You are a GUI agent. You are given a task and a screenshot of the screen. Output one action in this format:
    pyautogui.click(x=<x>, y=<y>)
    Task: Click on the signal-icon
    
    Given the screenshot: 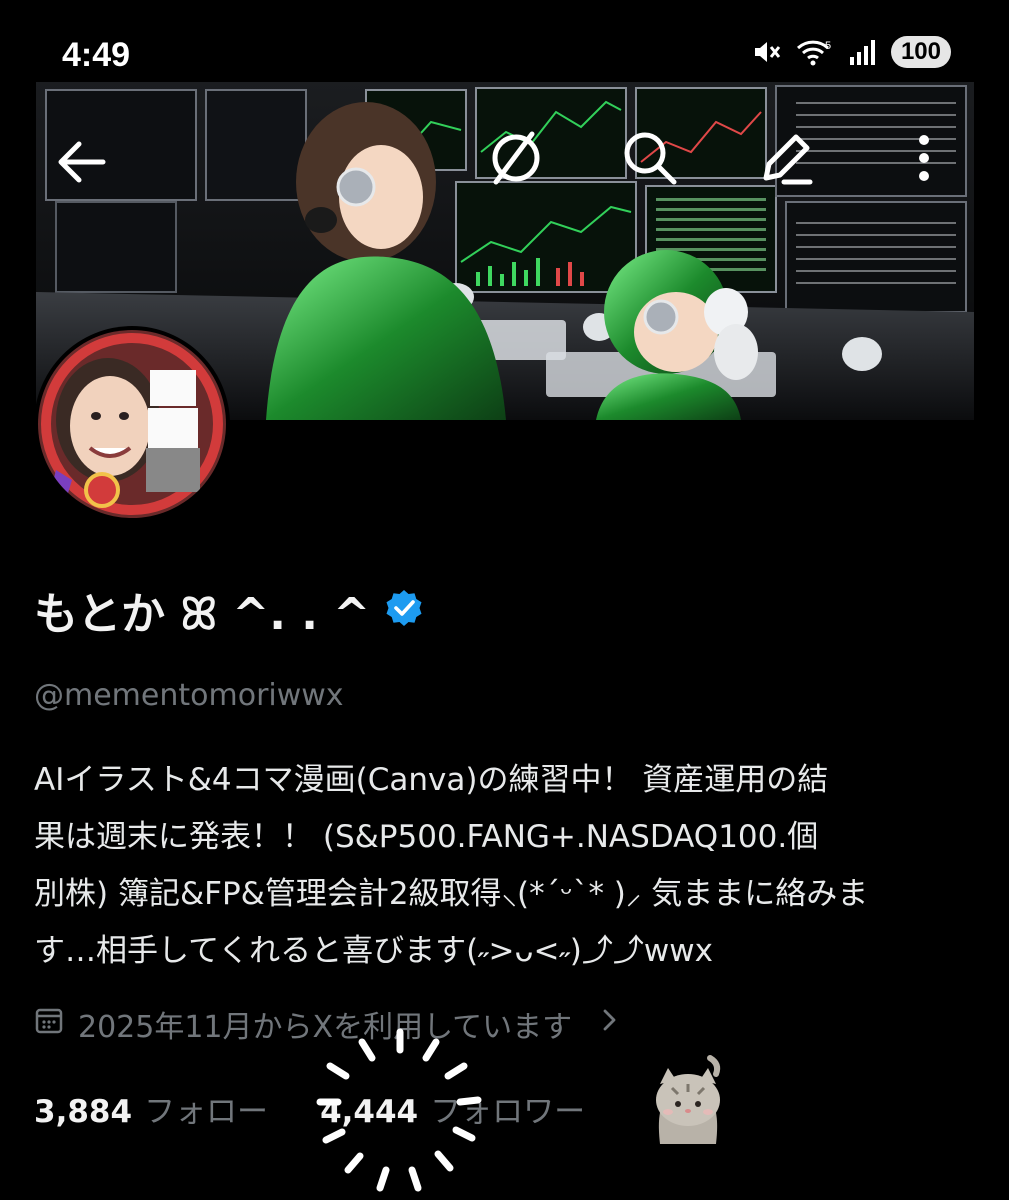 What is the action you would take?
    pyautogui.click(x=863, y=52)
    